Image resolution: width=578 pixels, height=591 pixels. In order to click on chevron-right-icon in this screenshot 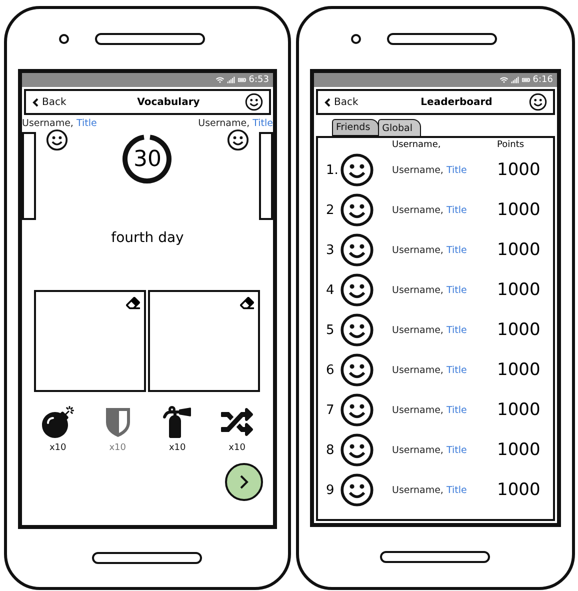, I will do `click(243, 482)`.